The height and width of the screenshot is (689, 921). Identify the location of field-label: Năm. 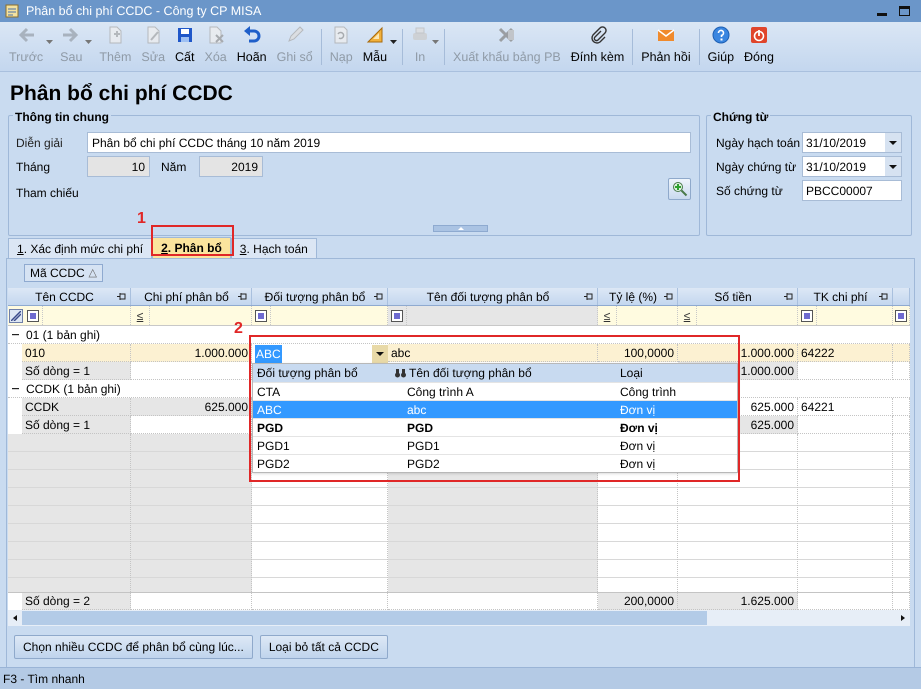
(174, 167).